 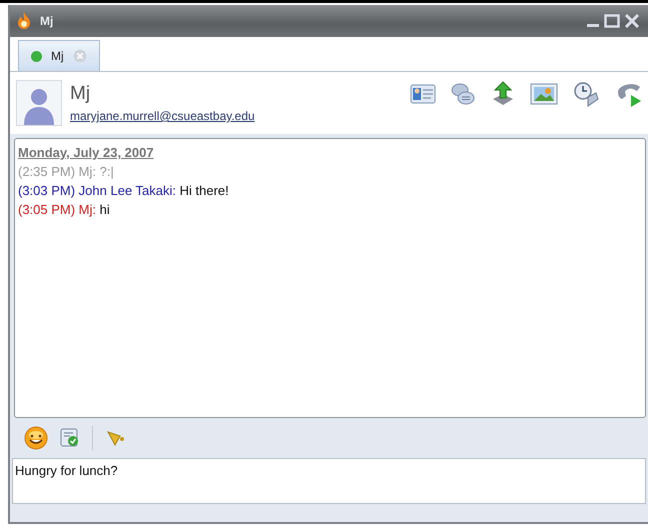 What do you see at coordinates (47, 21) in the screenshot?
I see `window-title: Mj` at bounding box center [47, 21].